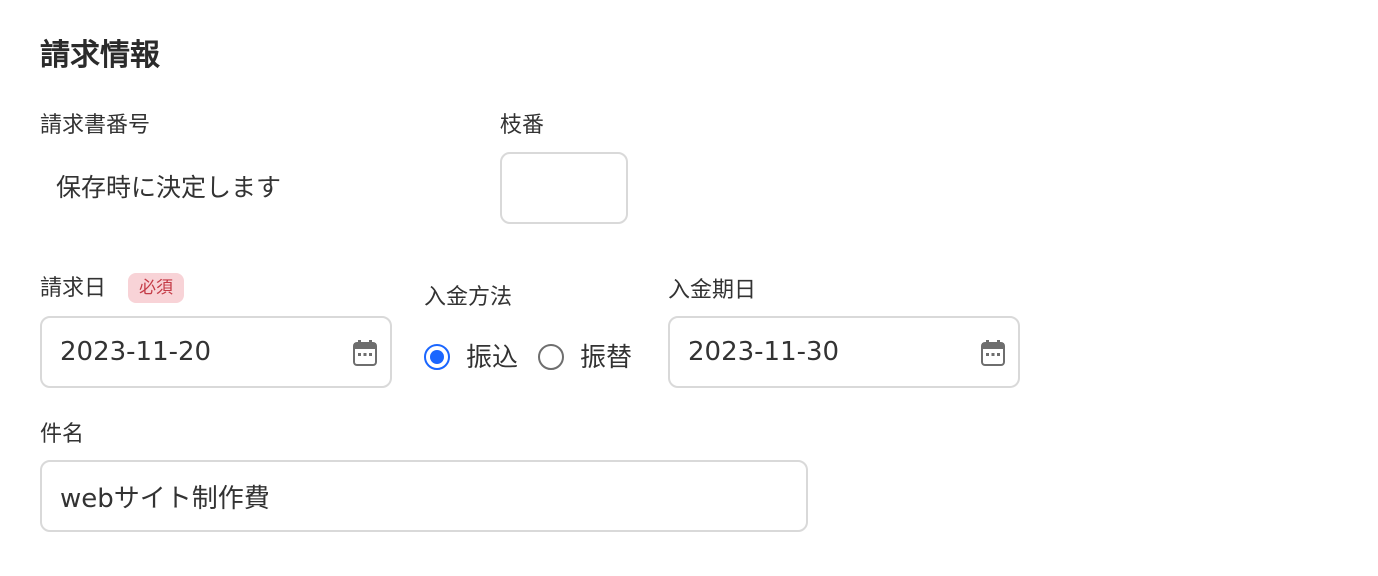 The width and height of the screenshot is (1378, 576). What do you see at coordinates (156, 288) in the screenshot?
I see `required-badge: 必須` at bounding box center [156, 288].